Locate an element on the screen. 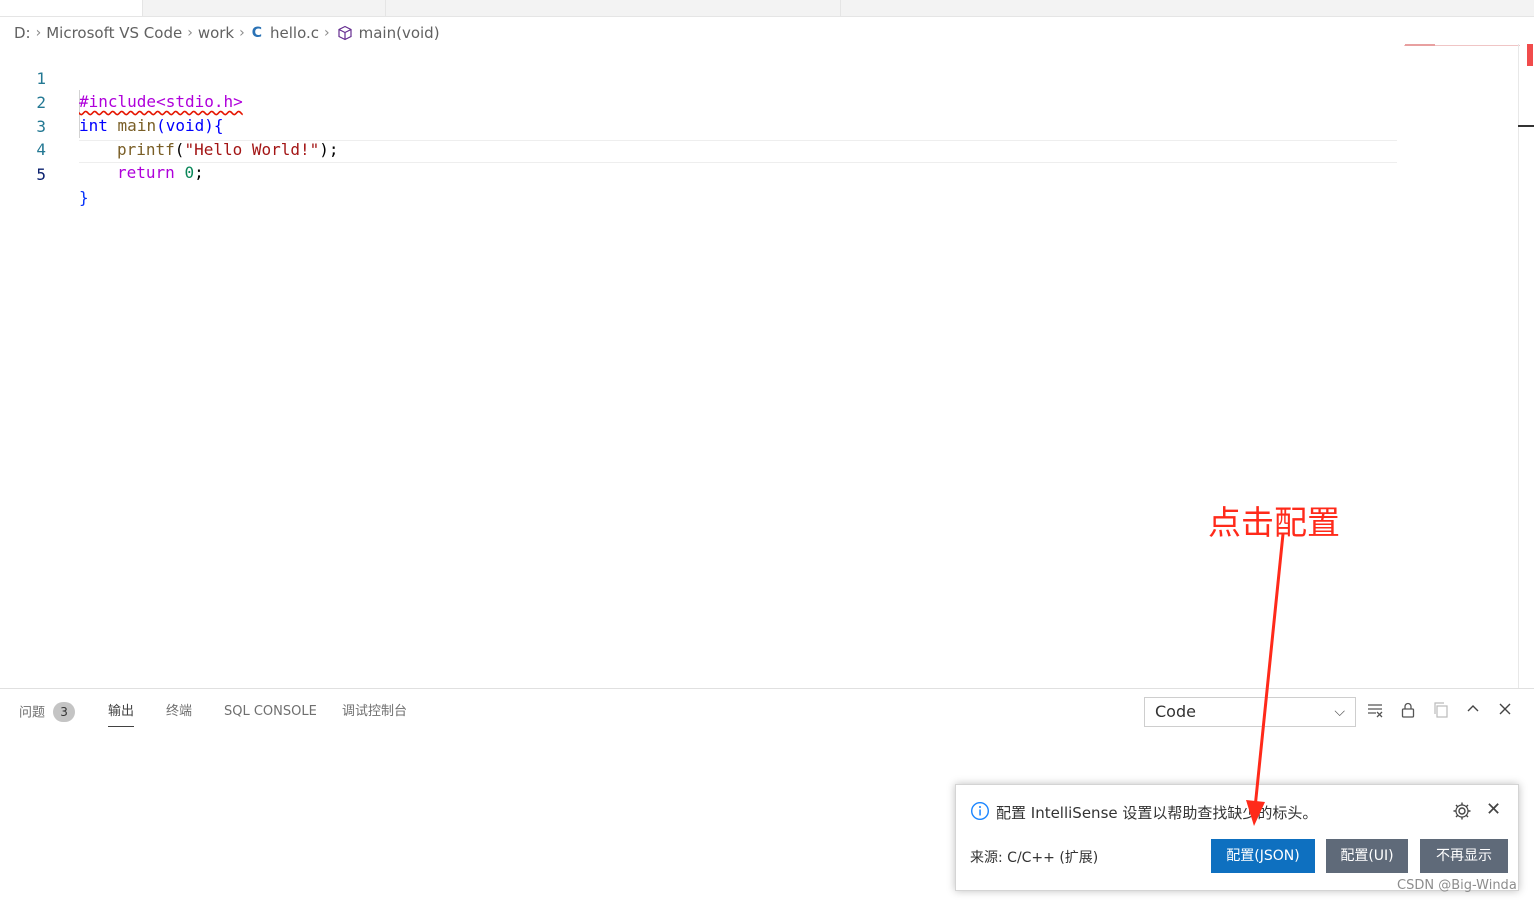  breadcrumb-folder-vscode: Microsoft VS Code is located at coordinates (114, 33).